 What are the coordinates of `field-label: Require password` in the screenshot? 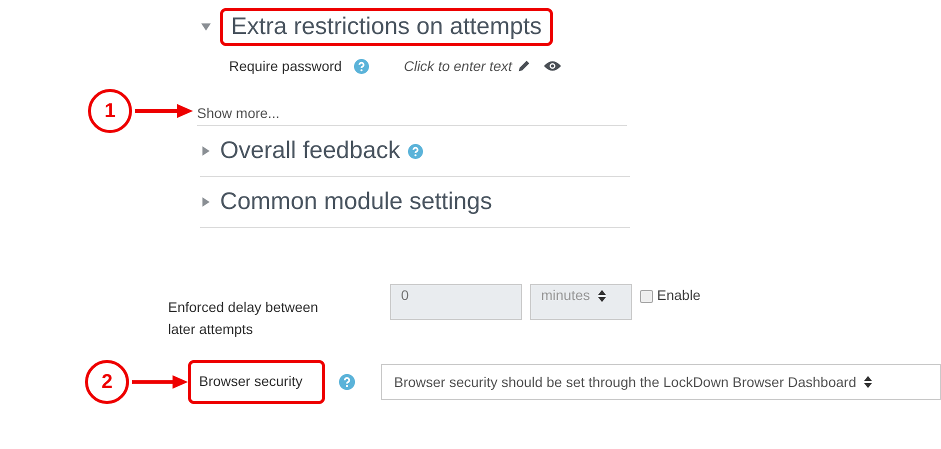 It's located at (285, 66).